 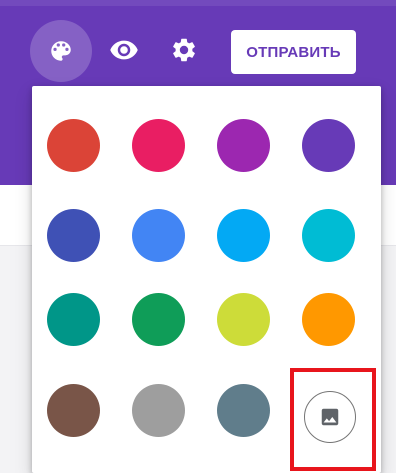 What do you see at coordinates (333, 419) in the screenshot?
I see `highlight-box` at bounding box center [333, 419].